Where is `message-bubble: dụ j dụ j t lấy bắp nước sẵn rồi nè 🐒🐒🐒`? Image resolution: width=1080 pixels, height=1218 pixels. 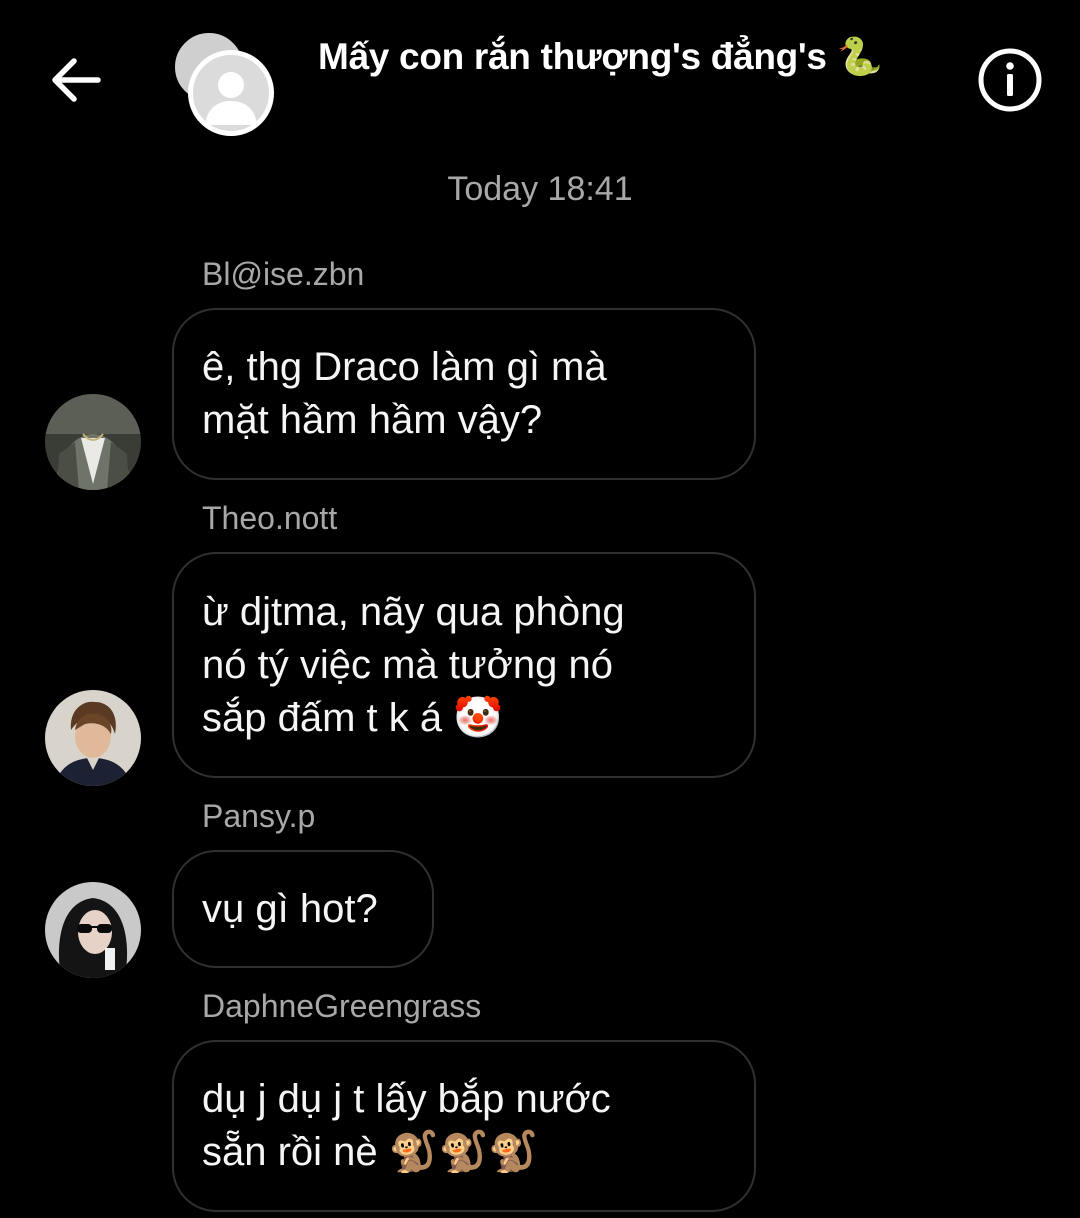 message-bubble: dụ j dụ j t lấy bắp nước sẵn rồi nè 🐒🐒🐒 is located at coordinates (464, 1126).